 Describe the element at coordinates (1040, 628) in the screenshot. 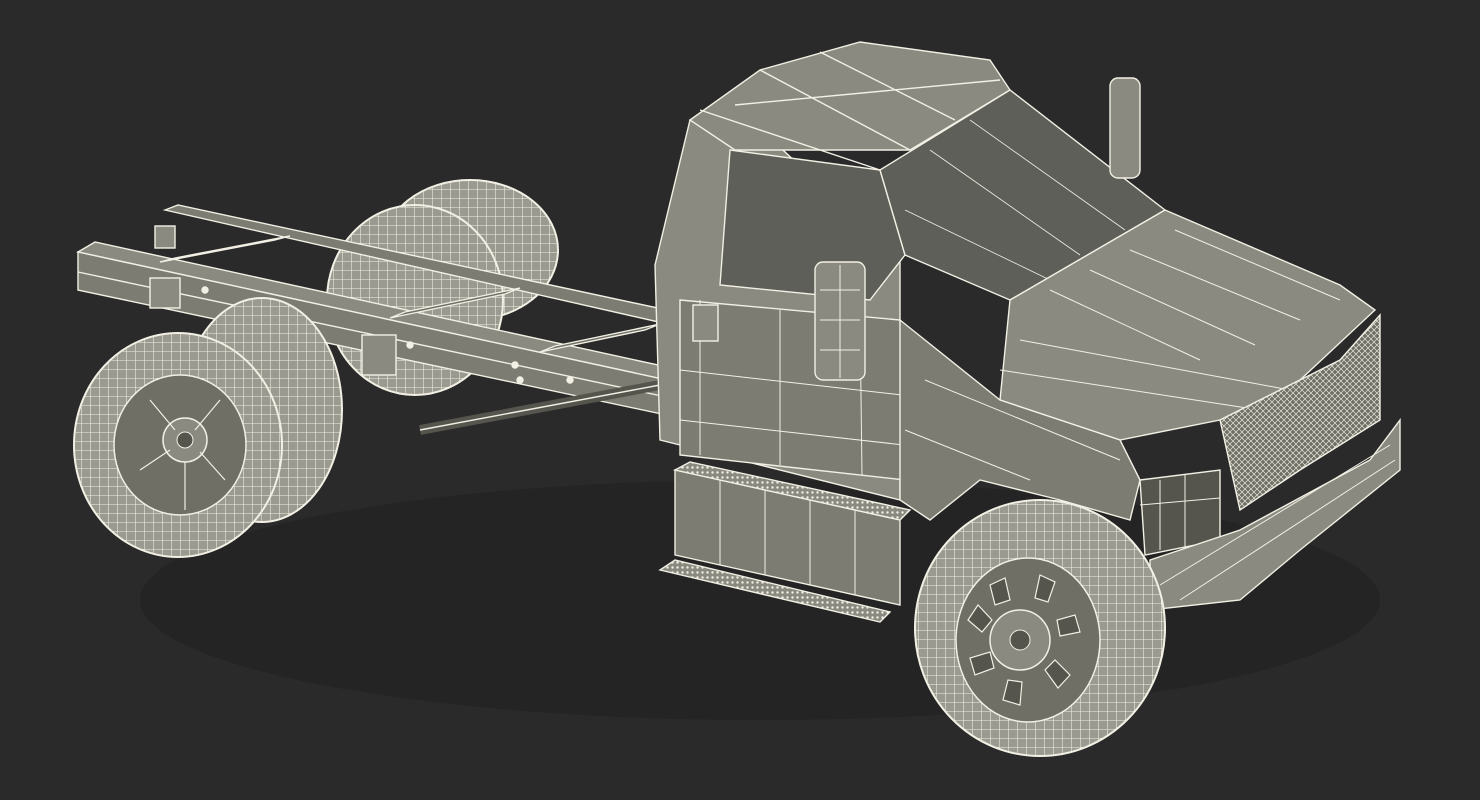

I see `front-wheel` at that location.